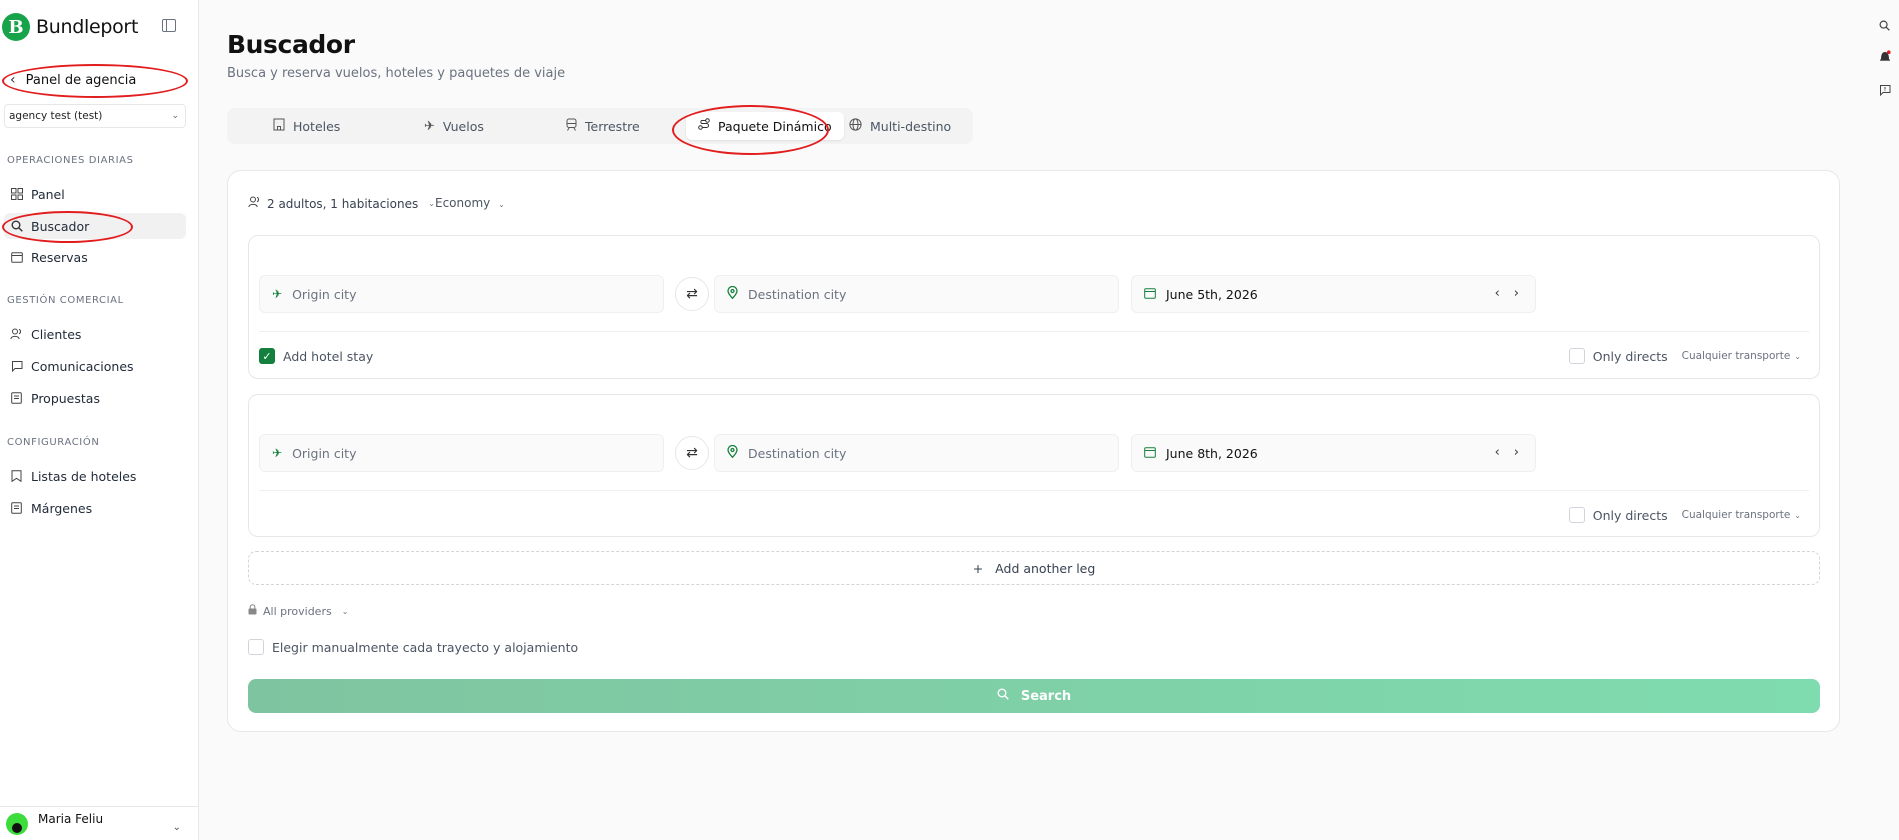 Image resolution: width=1899 pixels, height=840 pixels. Describe the element at coordinates (256, 647) in the screenshot. I see `checkbox-box` at that location.